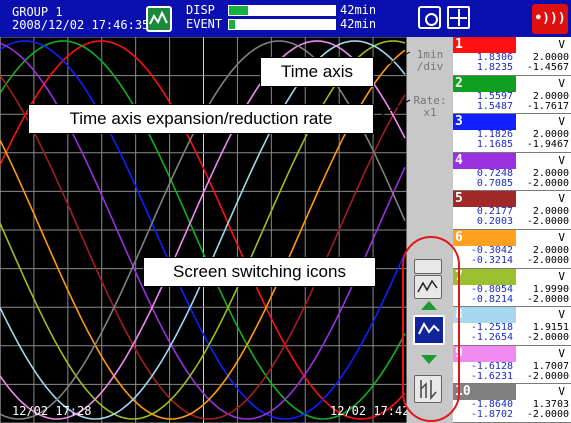  What do you see at coordinates (494, 106) in the screenshot?
I see `channel-value-min: 1.5487` at bounding box center [494, 106].